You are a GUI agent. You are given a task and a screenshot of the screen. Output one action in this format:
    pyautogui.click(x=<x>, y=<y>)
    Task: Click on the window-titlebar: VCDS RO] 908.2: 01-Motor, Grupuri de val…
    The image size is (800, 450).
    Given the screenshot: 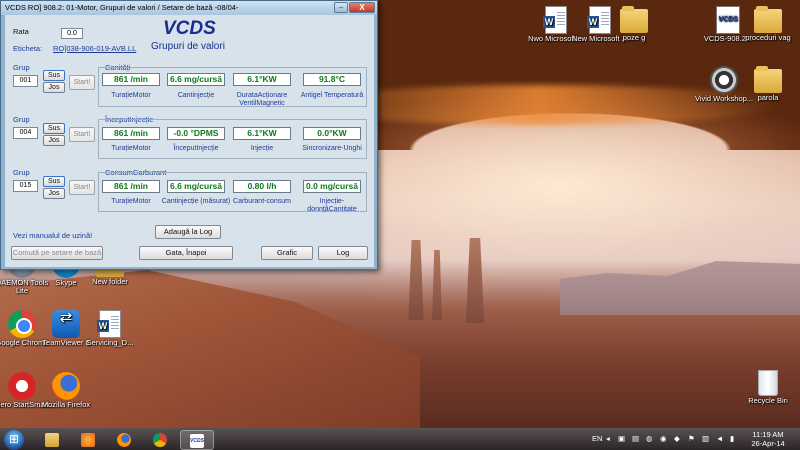 What is the action you would take?
    pyautogui.click(x=189, y=8)
    